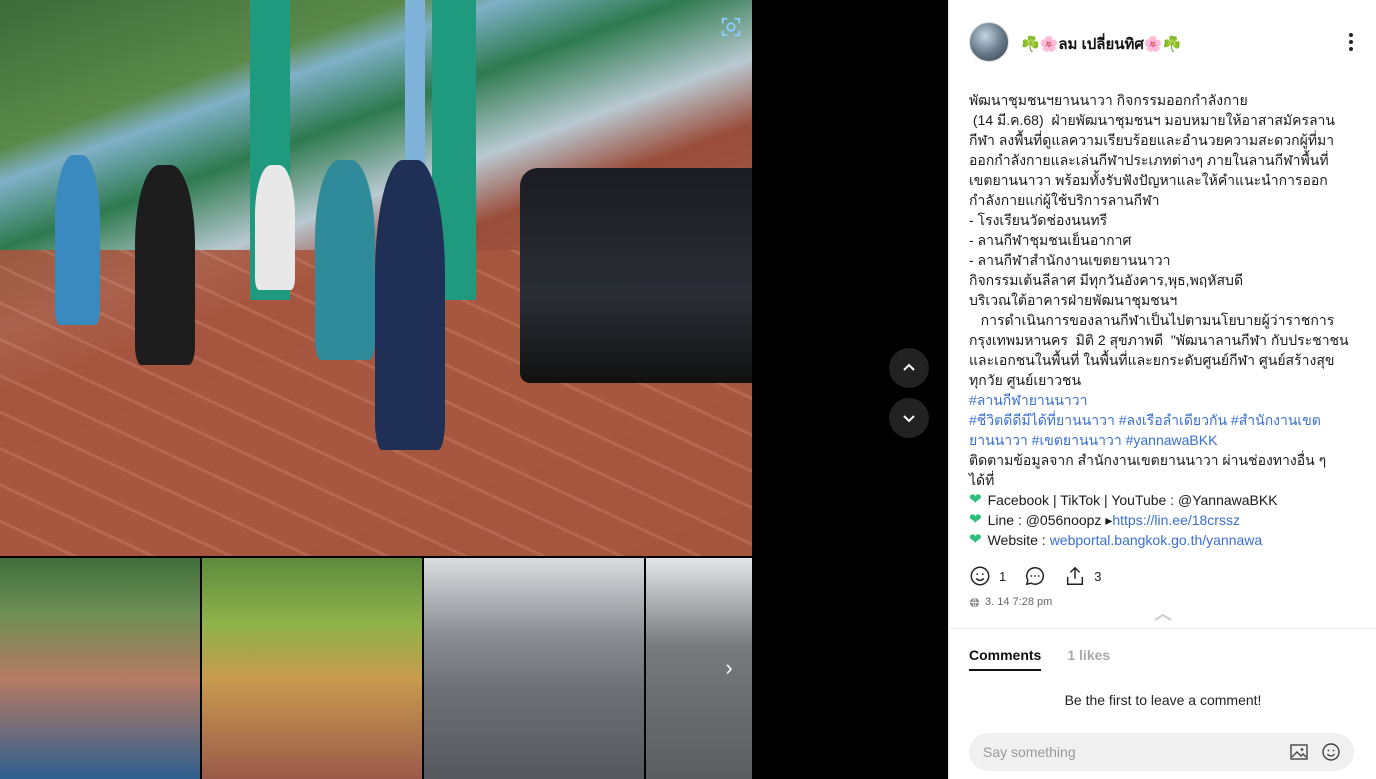 The height and width of the screenshot is (779, 1376). What do you see at coordinates (1016, 540) in the screenshot?
I see `website-label: Website :` at bounding box center [1016, 540].